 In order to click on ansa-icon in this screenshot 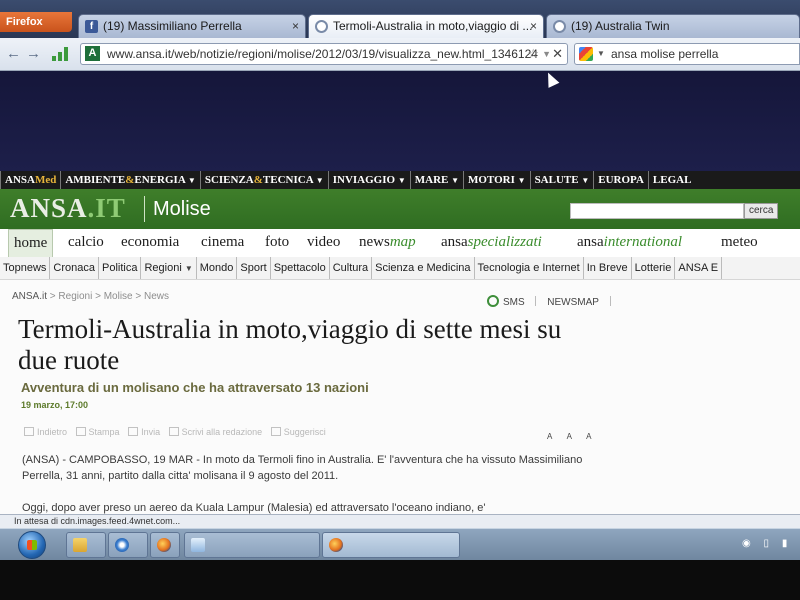, I will do `click(321, 26)`.